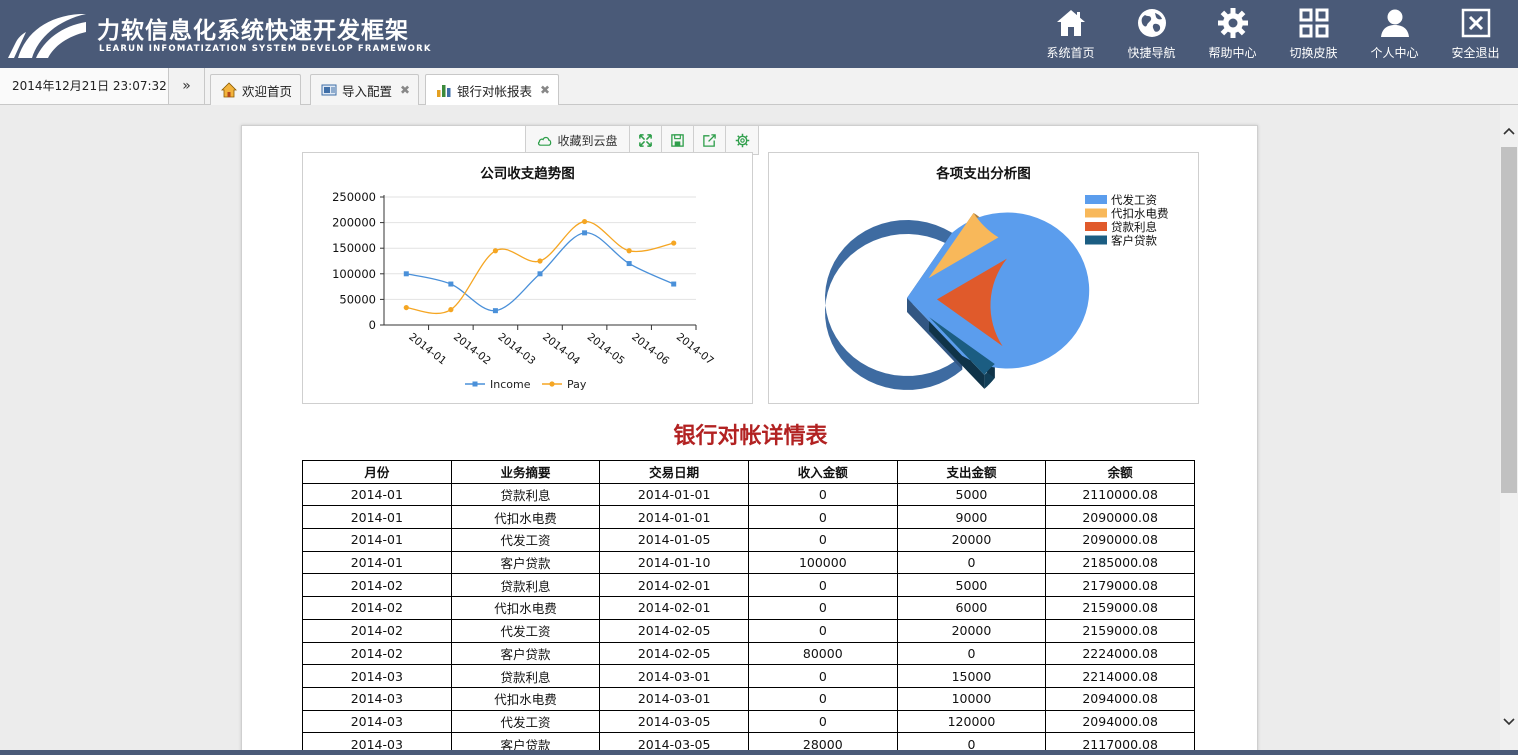  What do you see at coordinates (1313, 23) in the screenshot?
I see `grid-icon` at bounding box center [1313, 23].